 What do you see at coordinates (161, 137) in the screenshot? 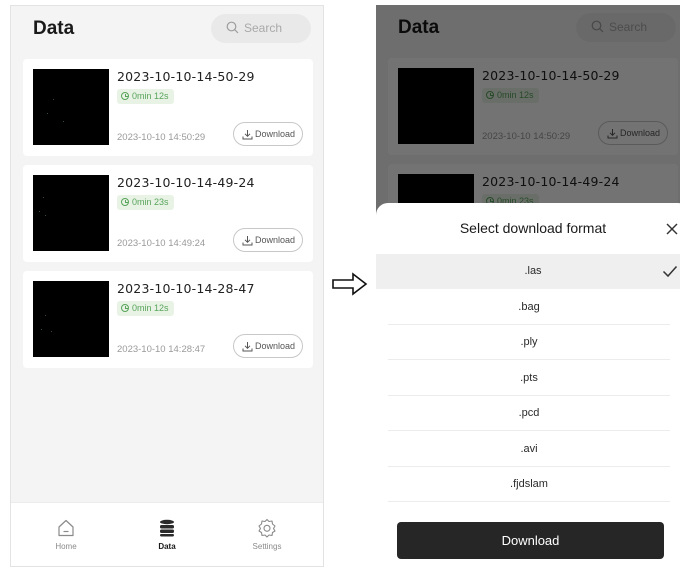
I see `recording-date: 2023-10-10 14:50:29` at bounding box center [161, 137].